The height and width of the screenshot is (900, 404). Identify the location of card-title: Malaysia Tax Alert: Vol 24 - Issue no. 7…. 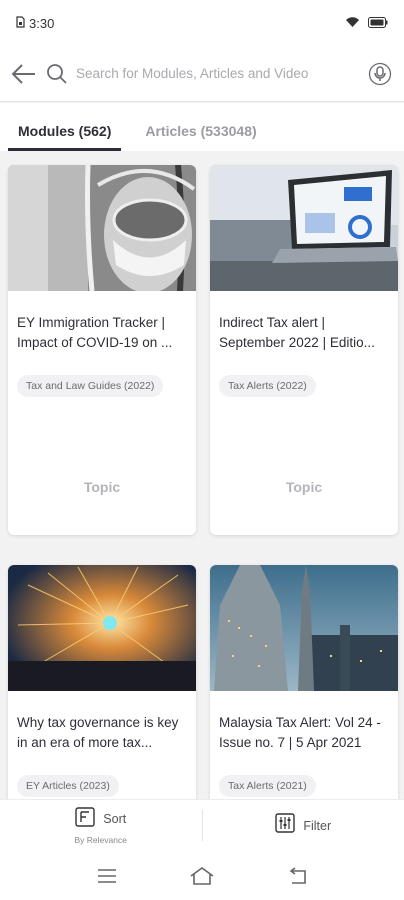
(300, 732).